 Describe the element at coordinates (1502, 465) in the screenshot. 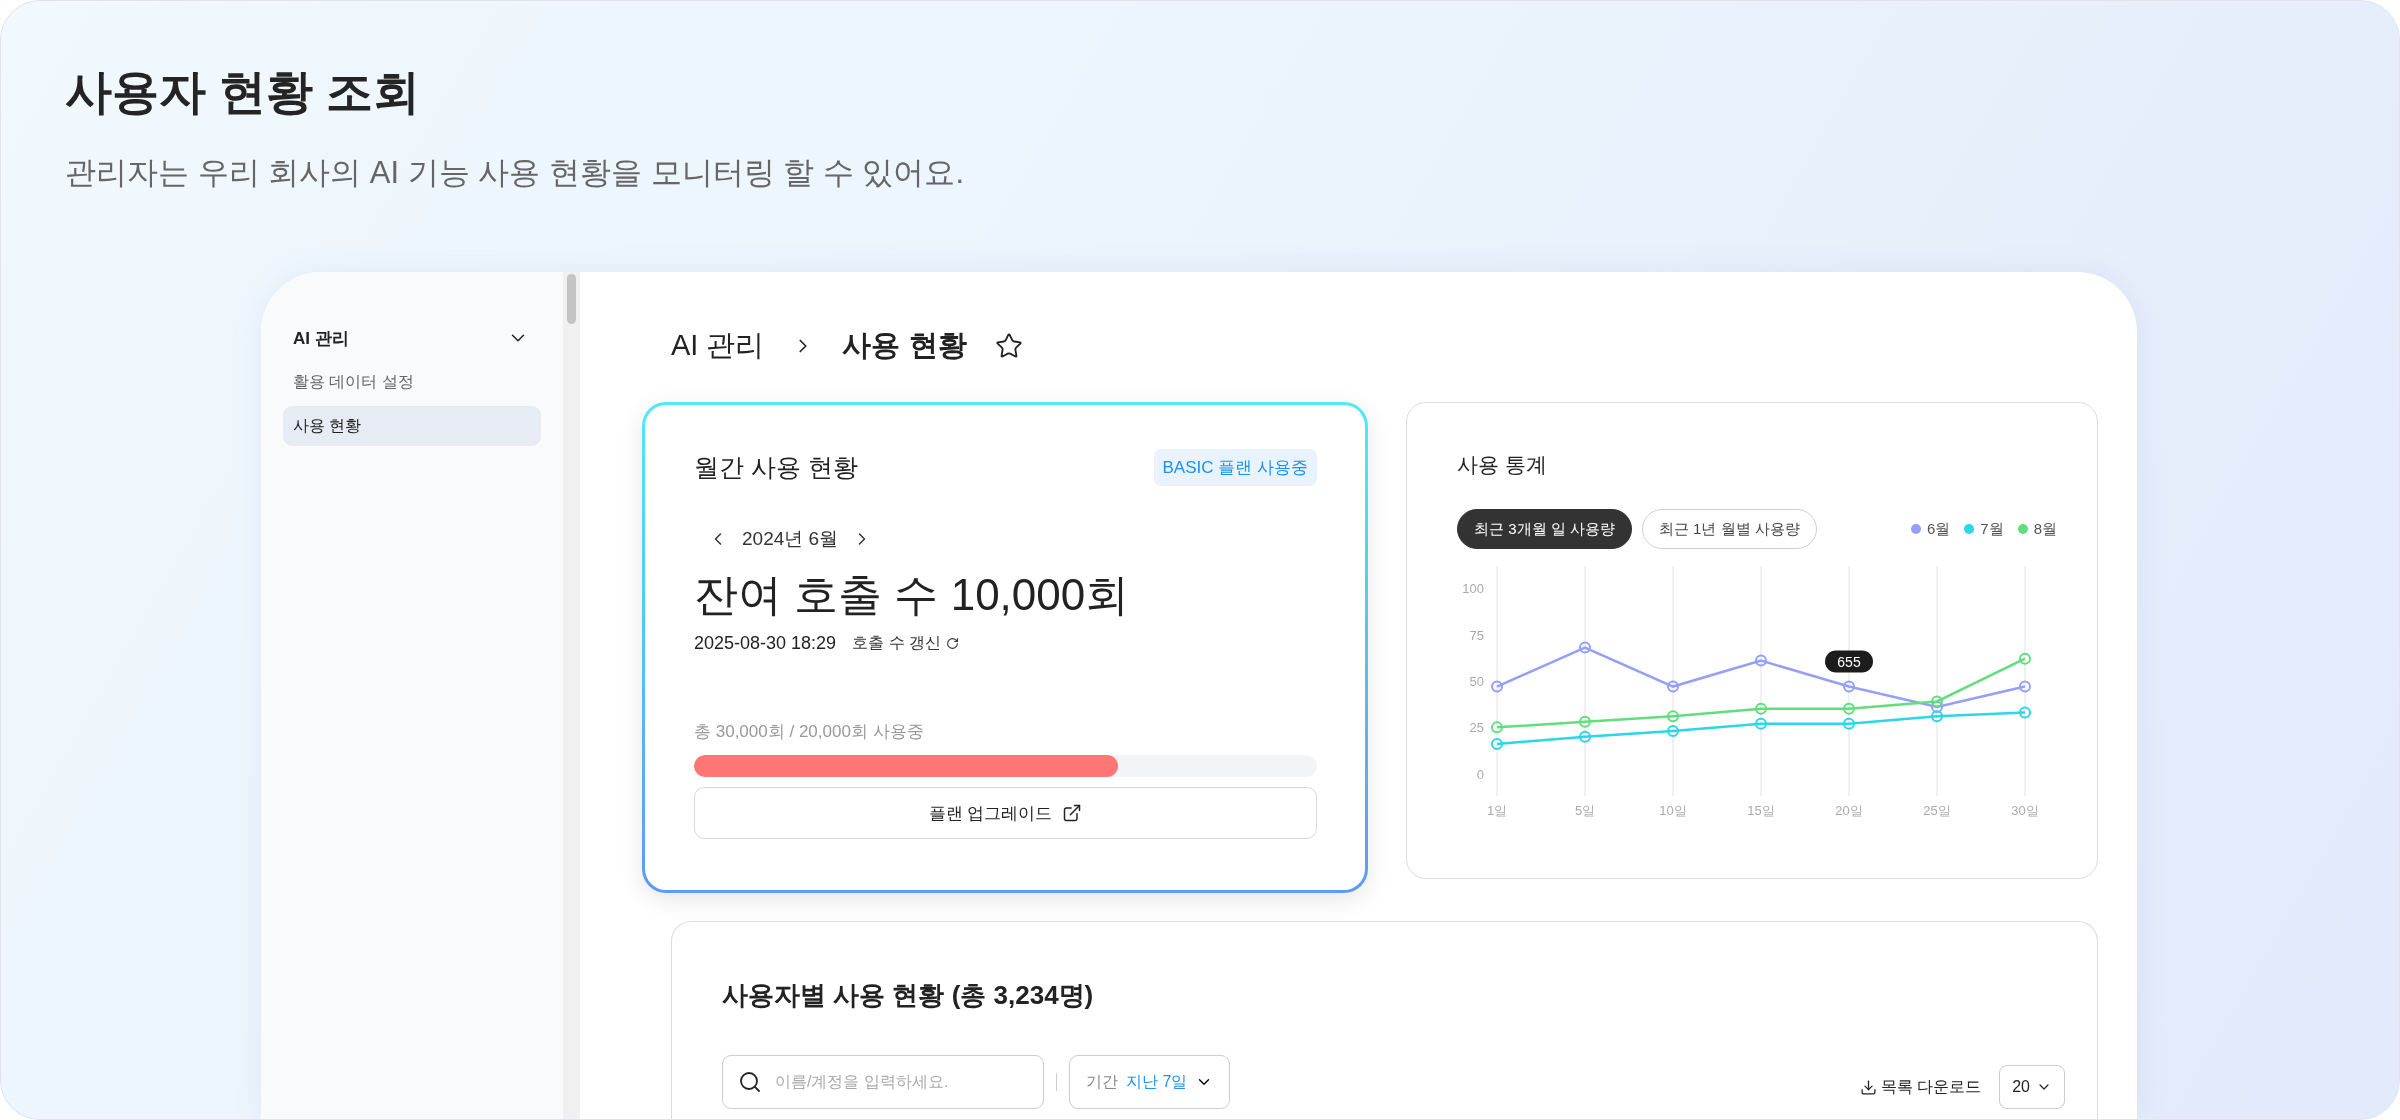

I see `card-title: 사용 통계` at that location.